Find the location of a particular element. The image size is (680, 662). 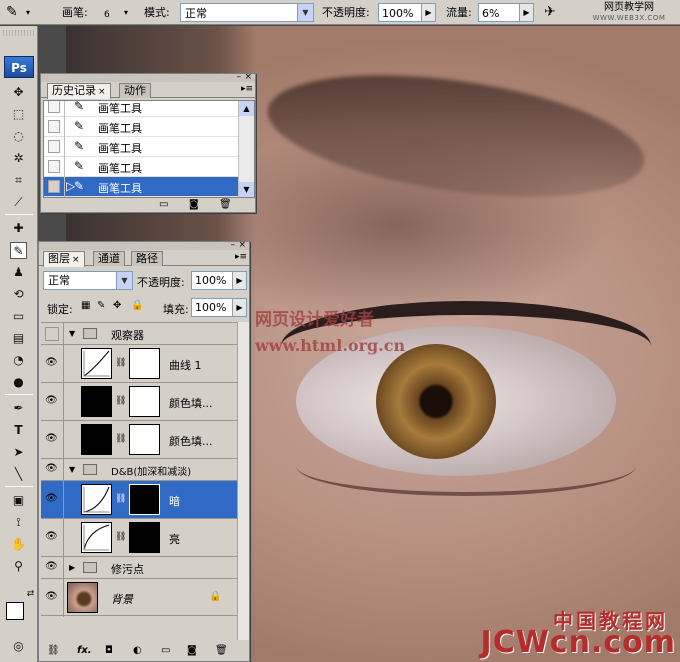

layer-group-row: 👁 ▼ D&B(加深和减淡) is located at coordinates (139, 469).